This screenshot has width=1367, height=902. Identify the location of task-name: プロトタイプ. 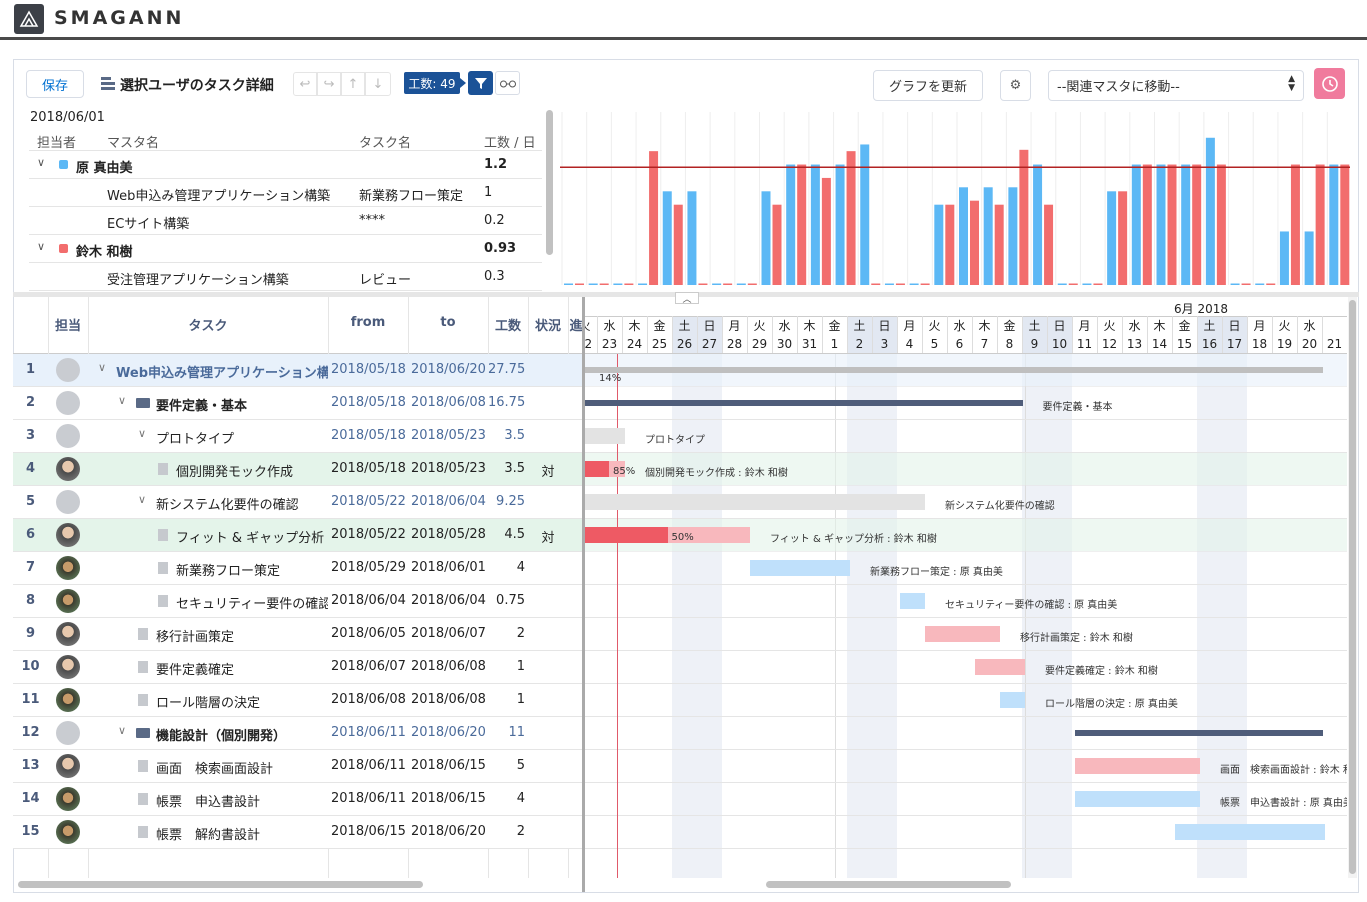
(242, 437).